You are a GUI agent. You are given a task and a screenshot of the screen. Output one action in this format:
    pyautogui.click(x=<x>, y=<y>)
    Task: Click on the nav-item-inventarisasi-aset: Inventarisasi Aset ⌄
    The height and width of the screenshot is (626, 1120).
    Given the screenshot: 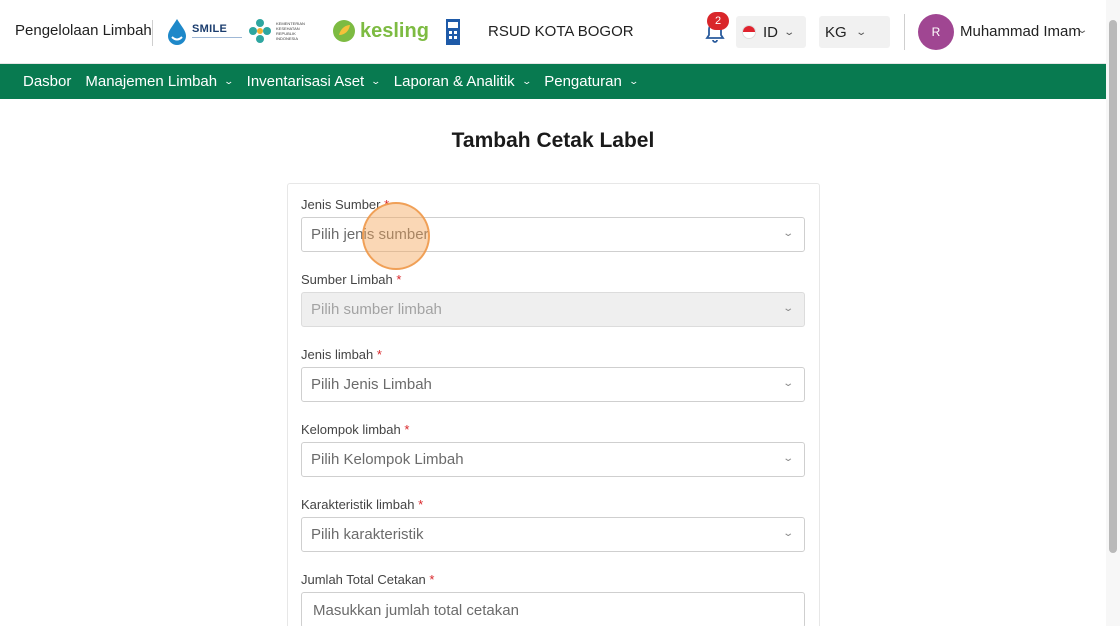 What is the action you would take?
    pyautogui.click(x=314, y=81)
    